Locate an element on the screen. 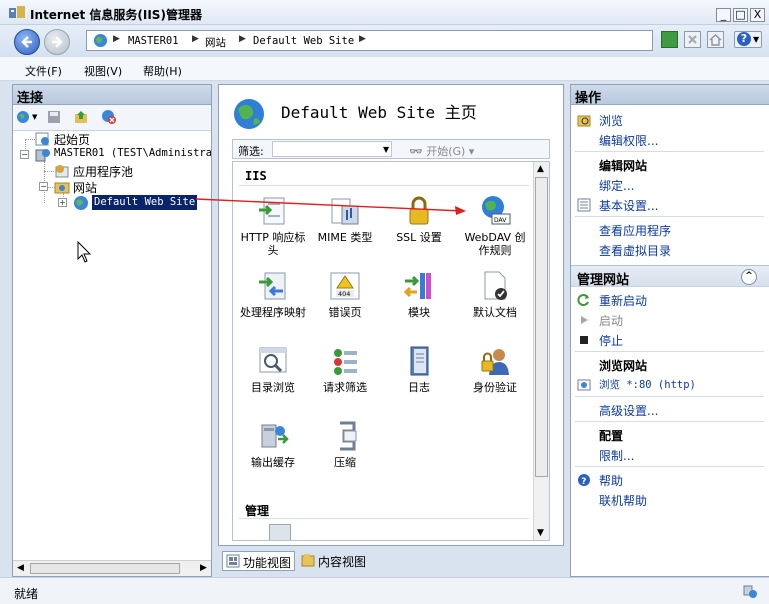 Image resolution: width=769 pixels, height=604 pixels. modules-icon is located at coordinates (417, 286).